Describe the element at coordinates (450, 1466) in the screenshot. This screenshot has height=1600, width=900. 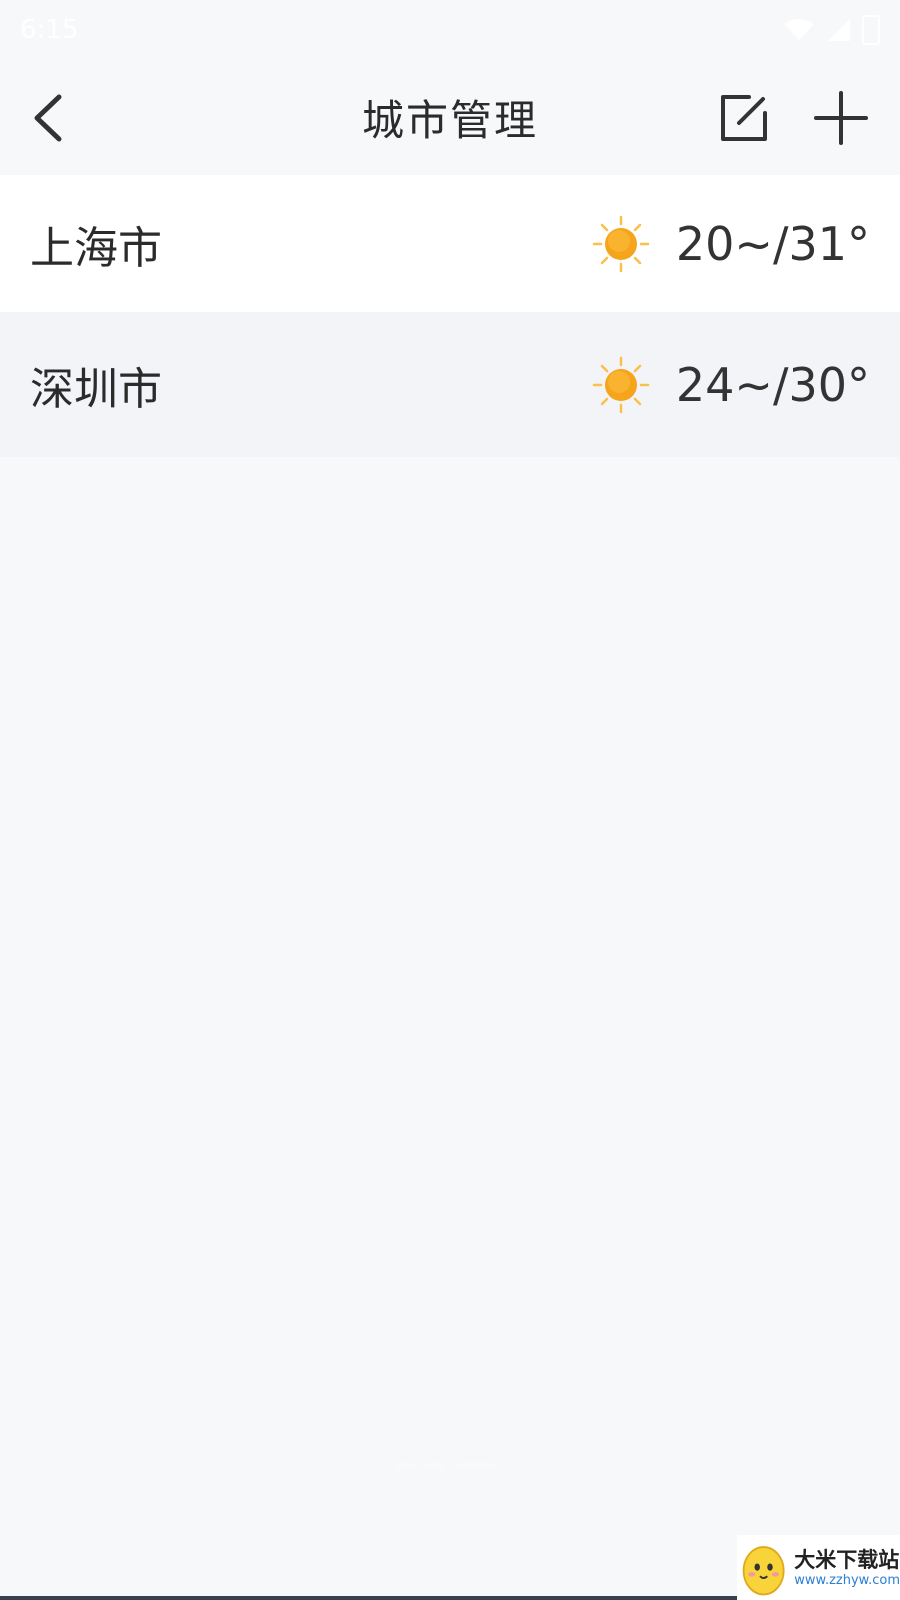
I see `home-indicator` at that location.